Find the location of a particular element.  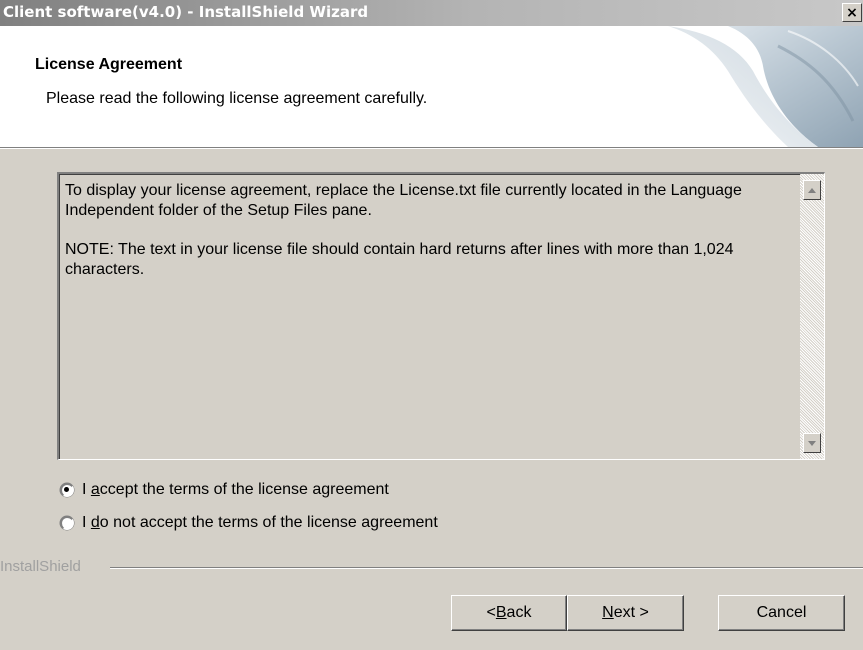

scroll-up-button is located at coordinates (812, 190).